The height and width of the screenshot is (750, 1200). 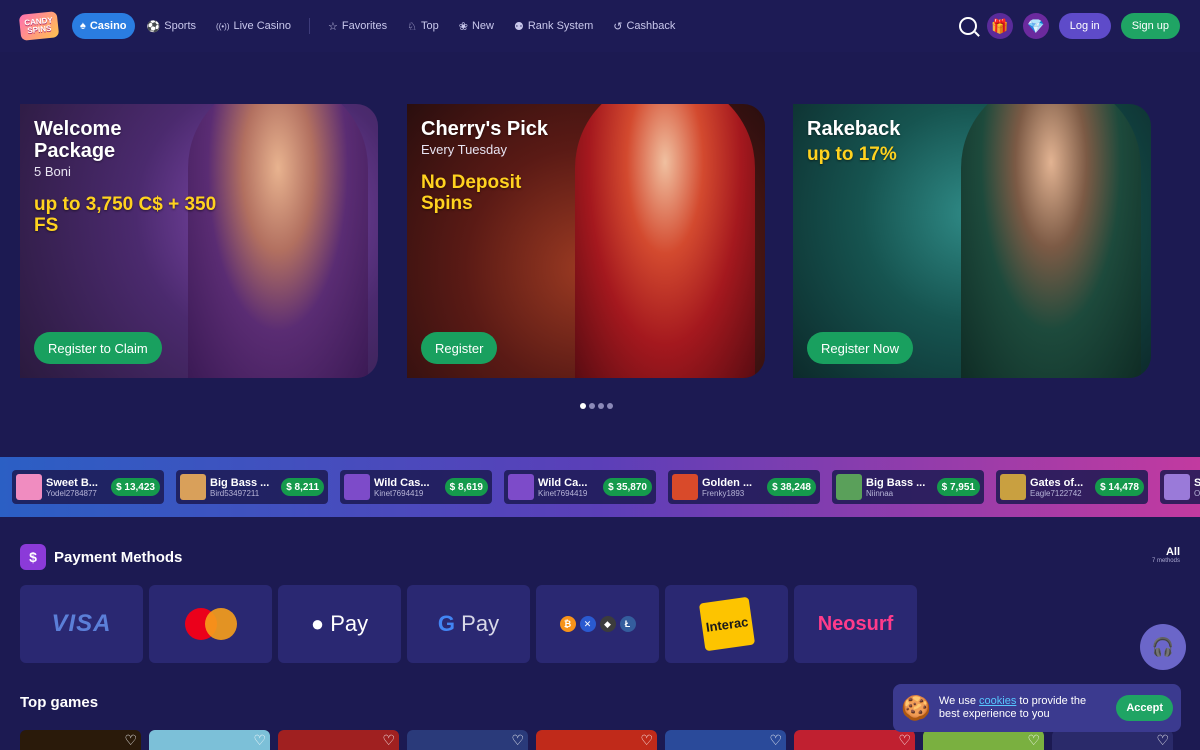 What do you see at coordinates (580, 487) in the screenshot?
I see `win-item: Wild Ca... Kinet7694419 $ 35,870` at bounding box center [580, 487].